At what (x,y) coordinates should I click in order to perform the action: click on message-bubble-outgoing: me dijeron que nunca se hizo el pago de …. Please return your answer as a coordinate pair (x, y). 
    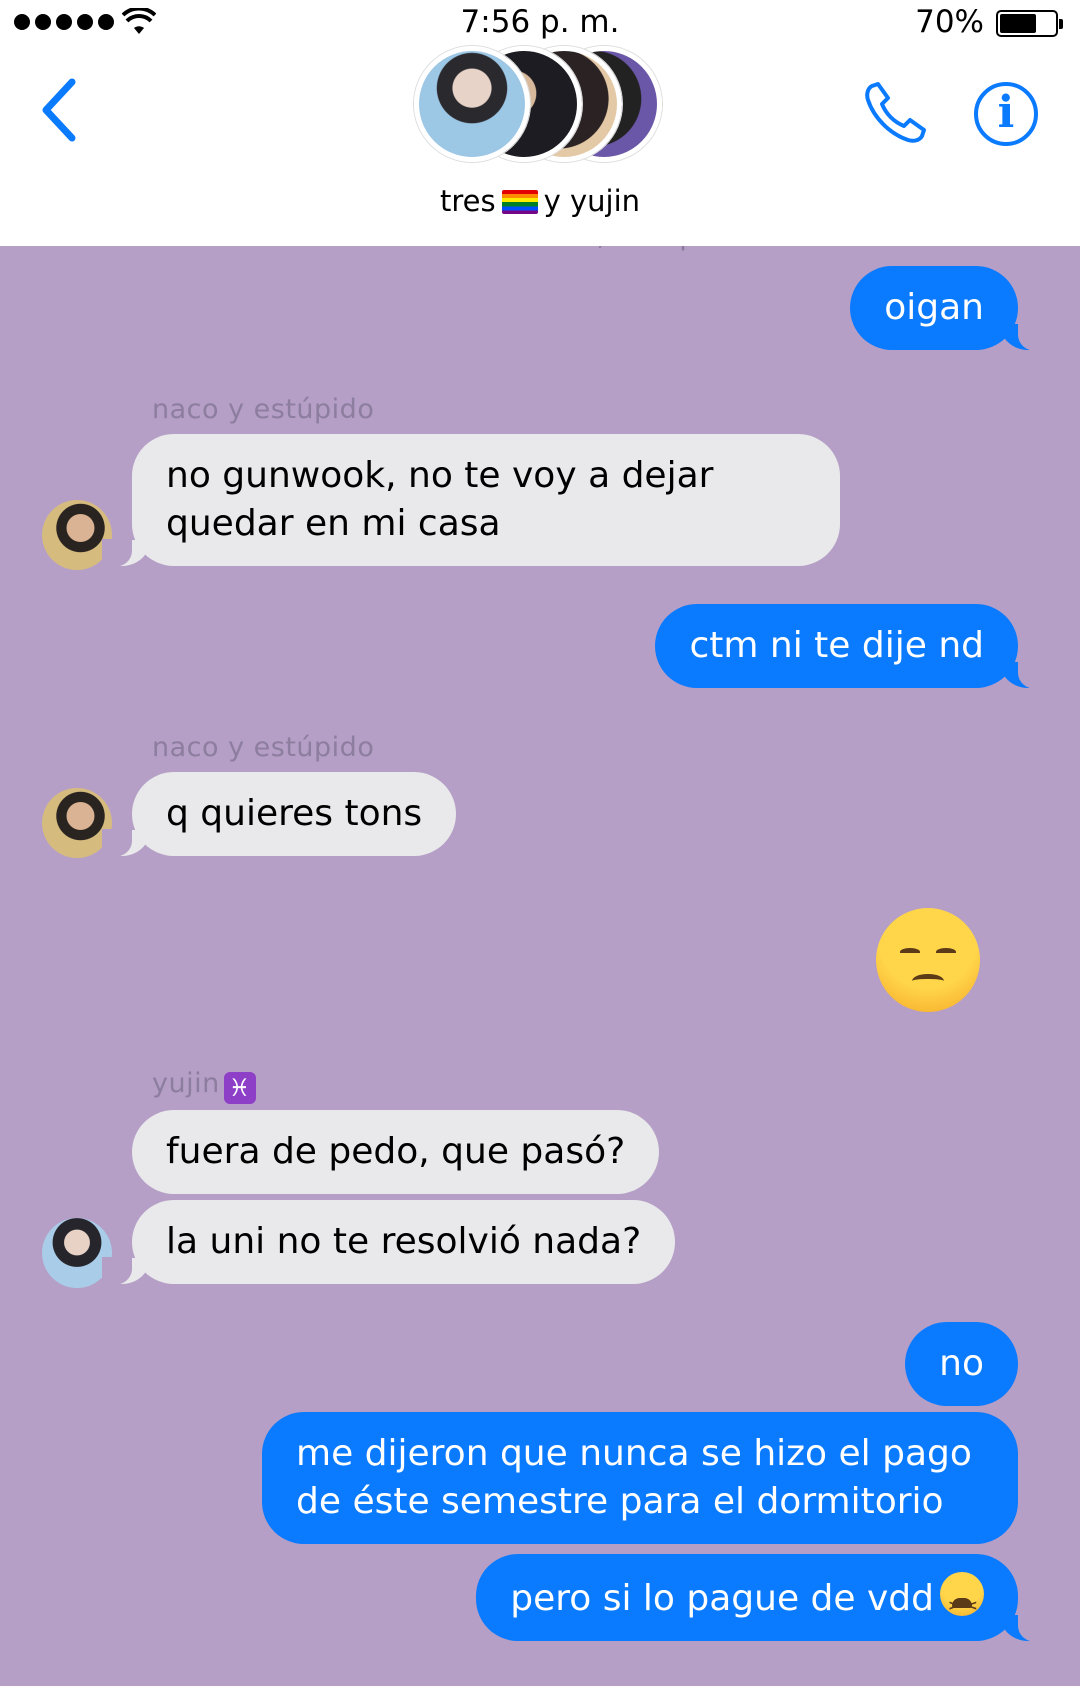
    Looking at the image, I should click on (640, 1478).